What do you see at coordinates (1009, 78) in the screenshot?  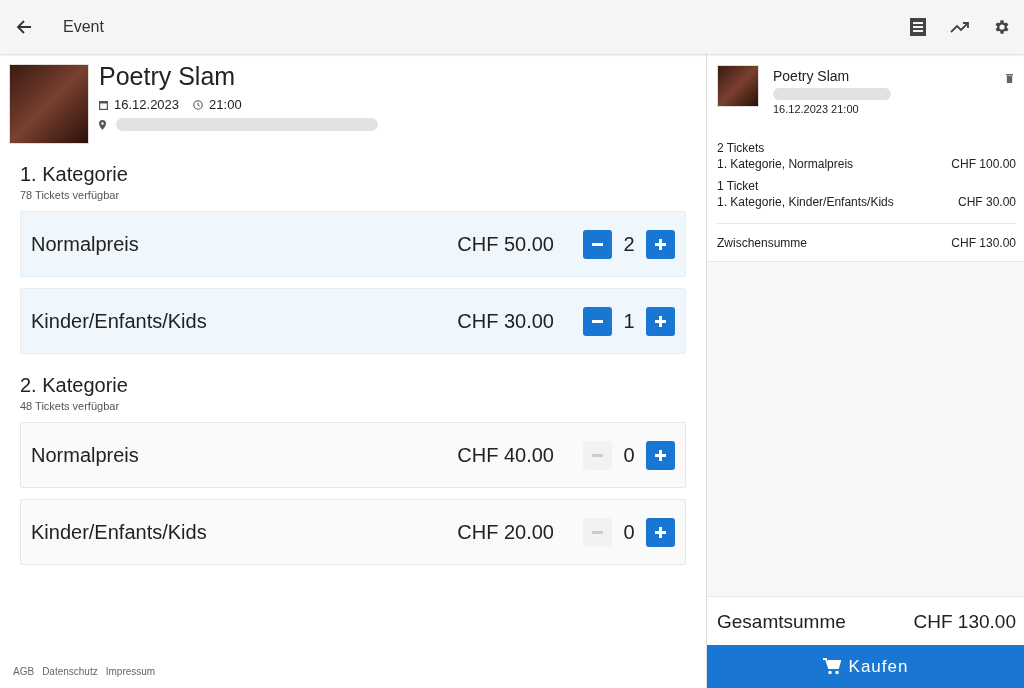 I see `trash-icon` at bounding box center [1009, 78].